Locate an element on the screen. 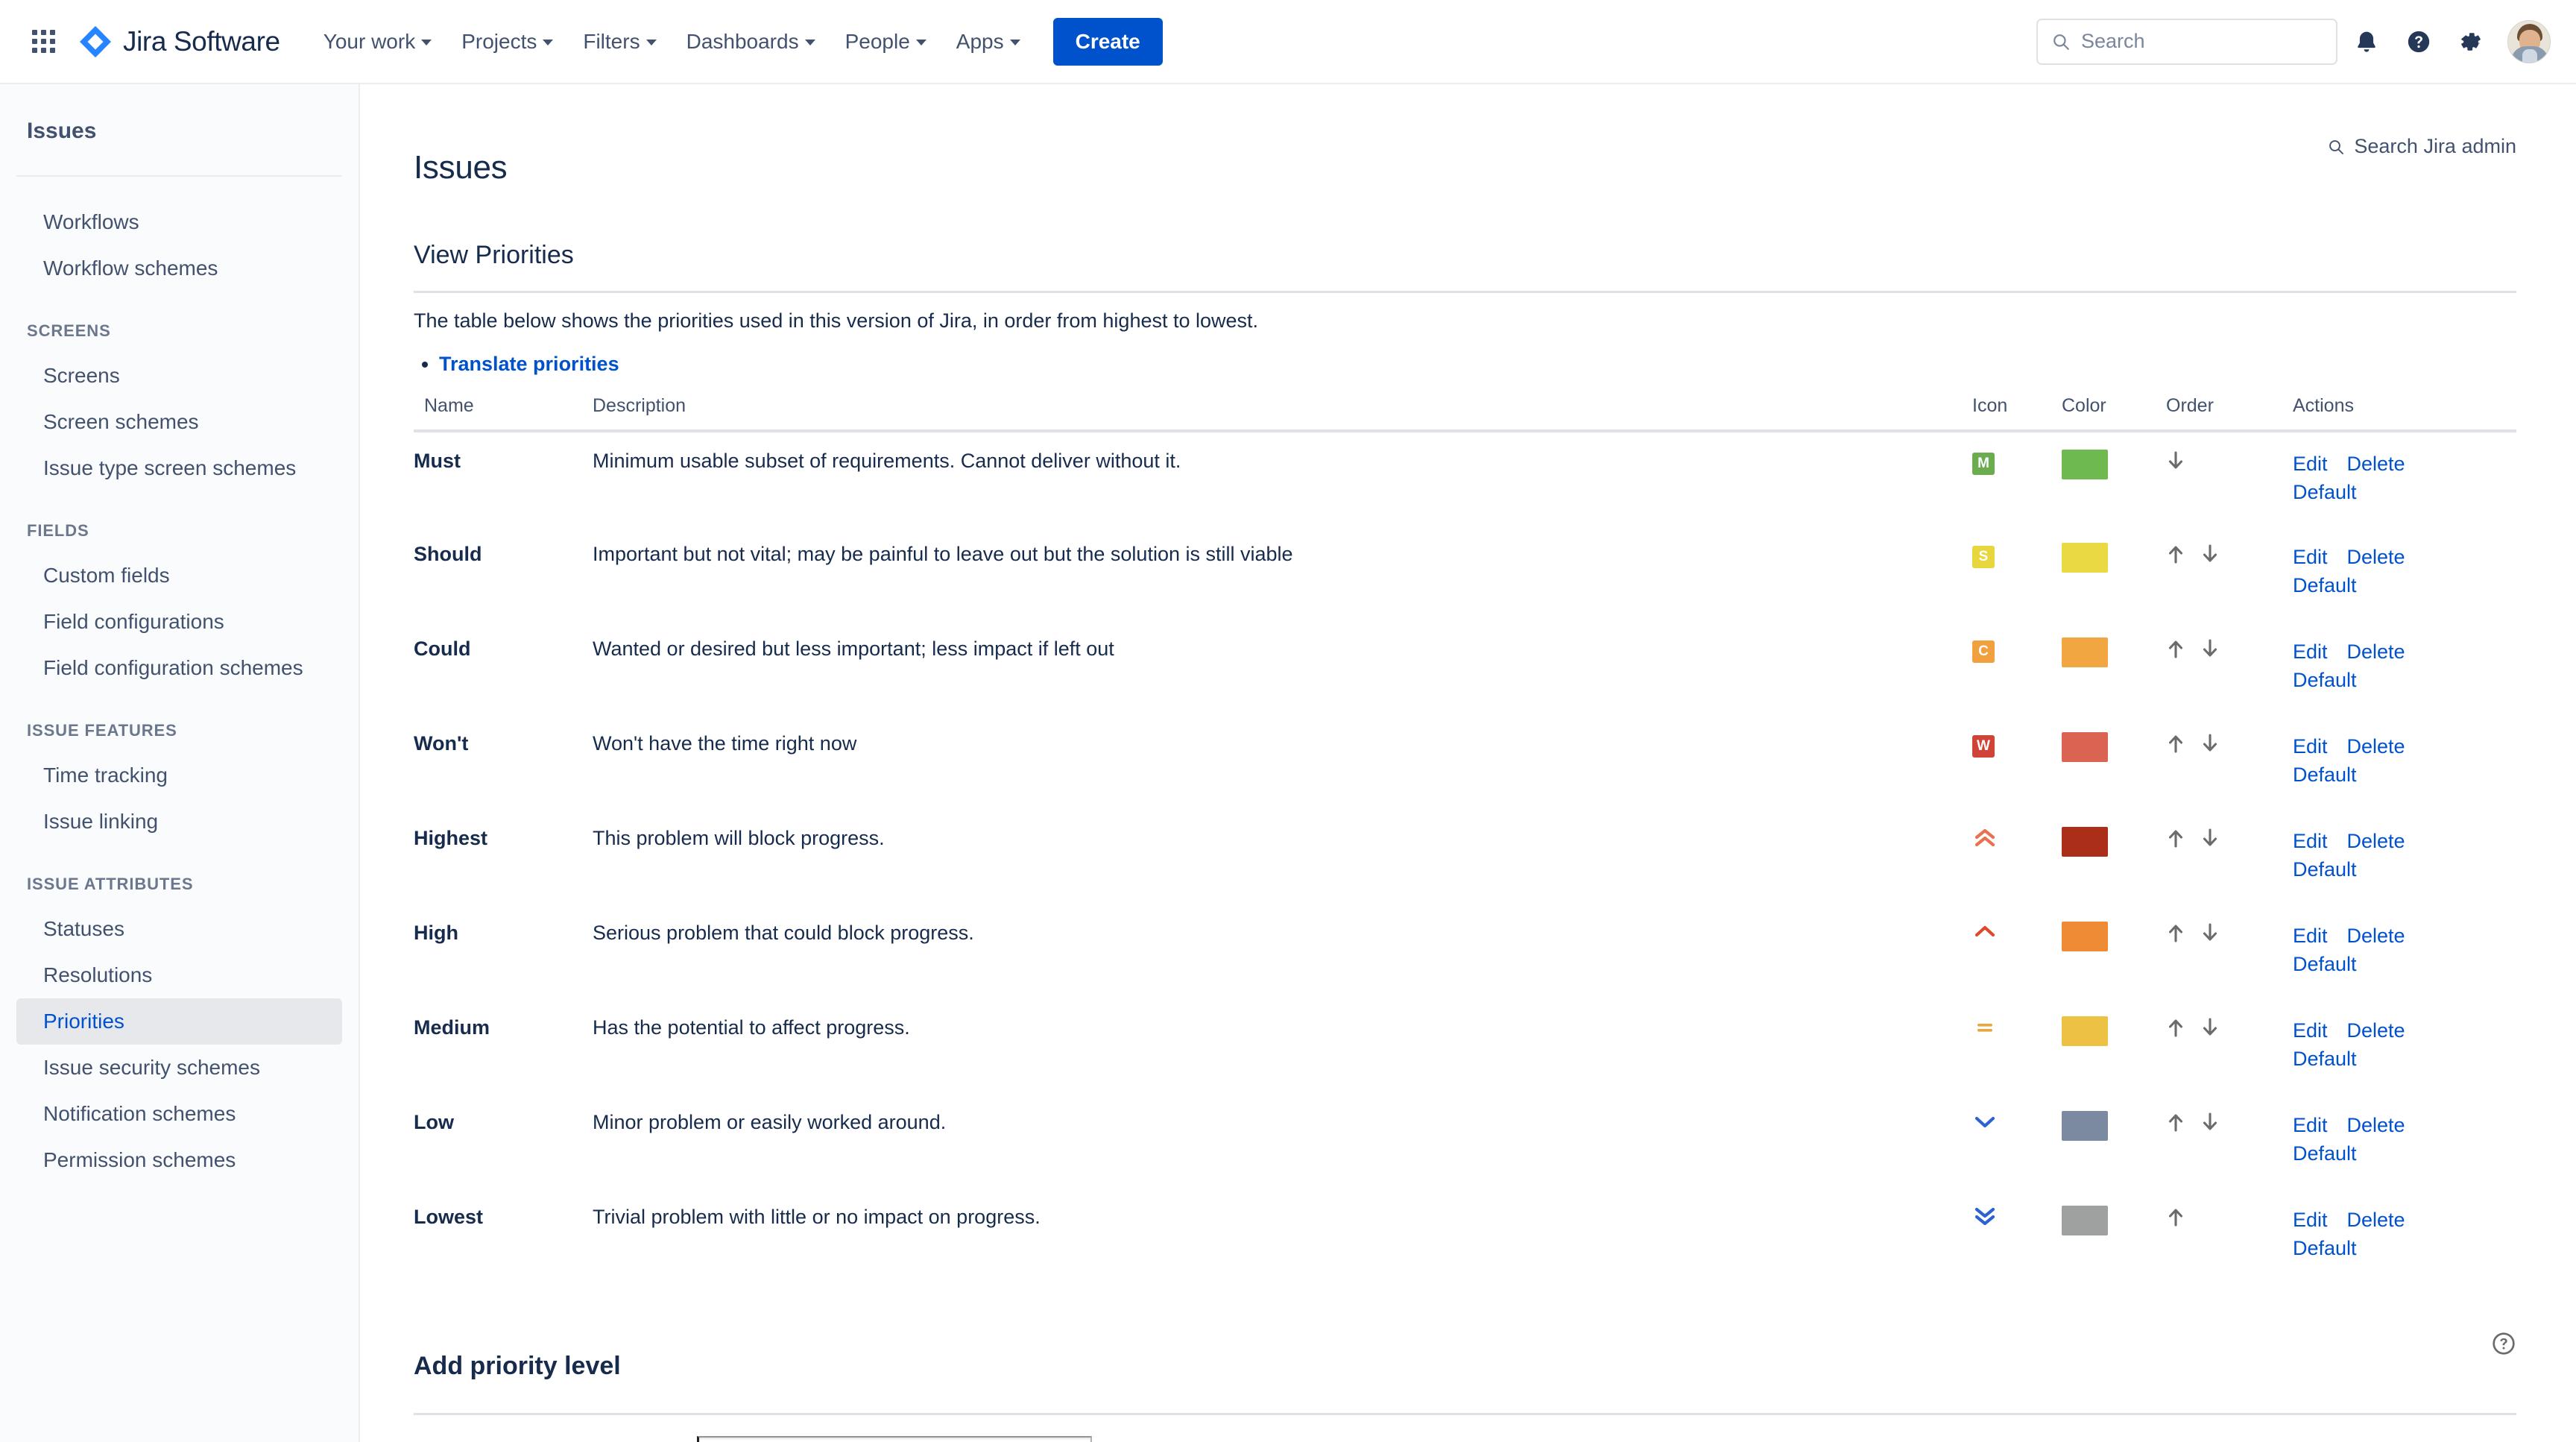 This screenshot has height=1442, width=2576. sidebar-item-screen-schemes: Screen schemes is located at coordinates (179, 422).